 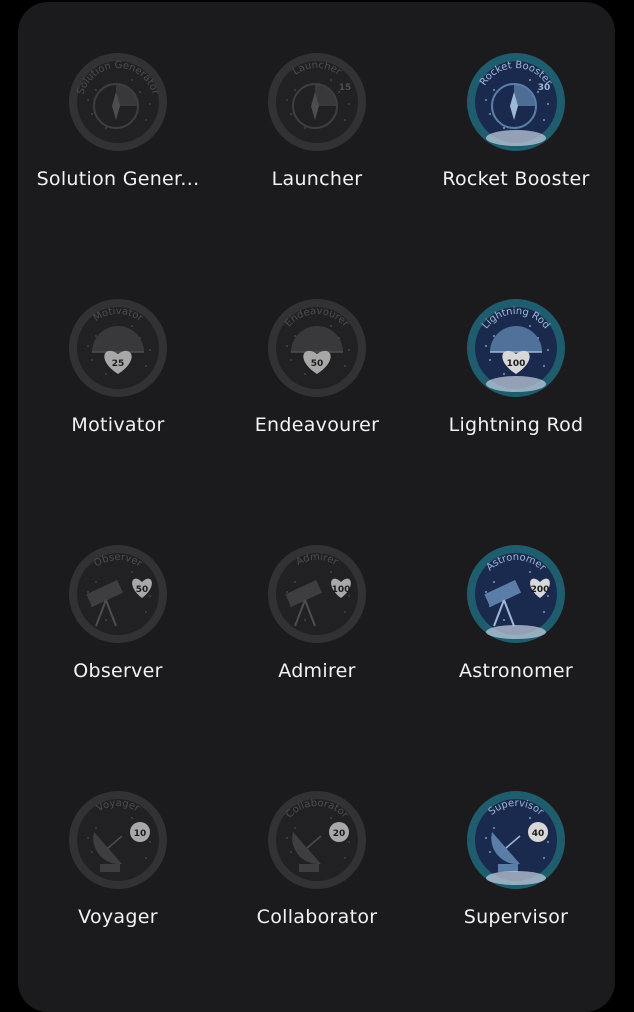 I want to click on badge-label: Observer, so click(x=118, y=671).